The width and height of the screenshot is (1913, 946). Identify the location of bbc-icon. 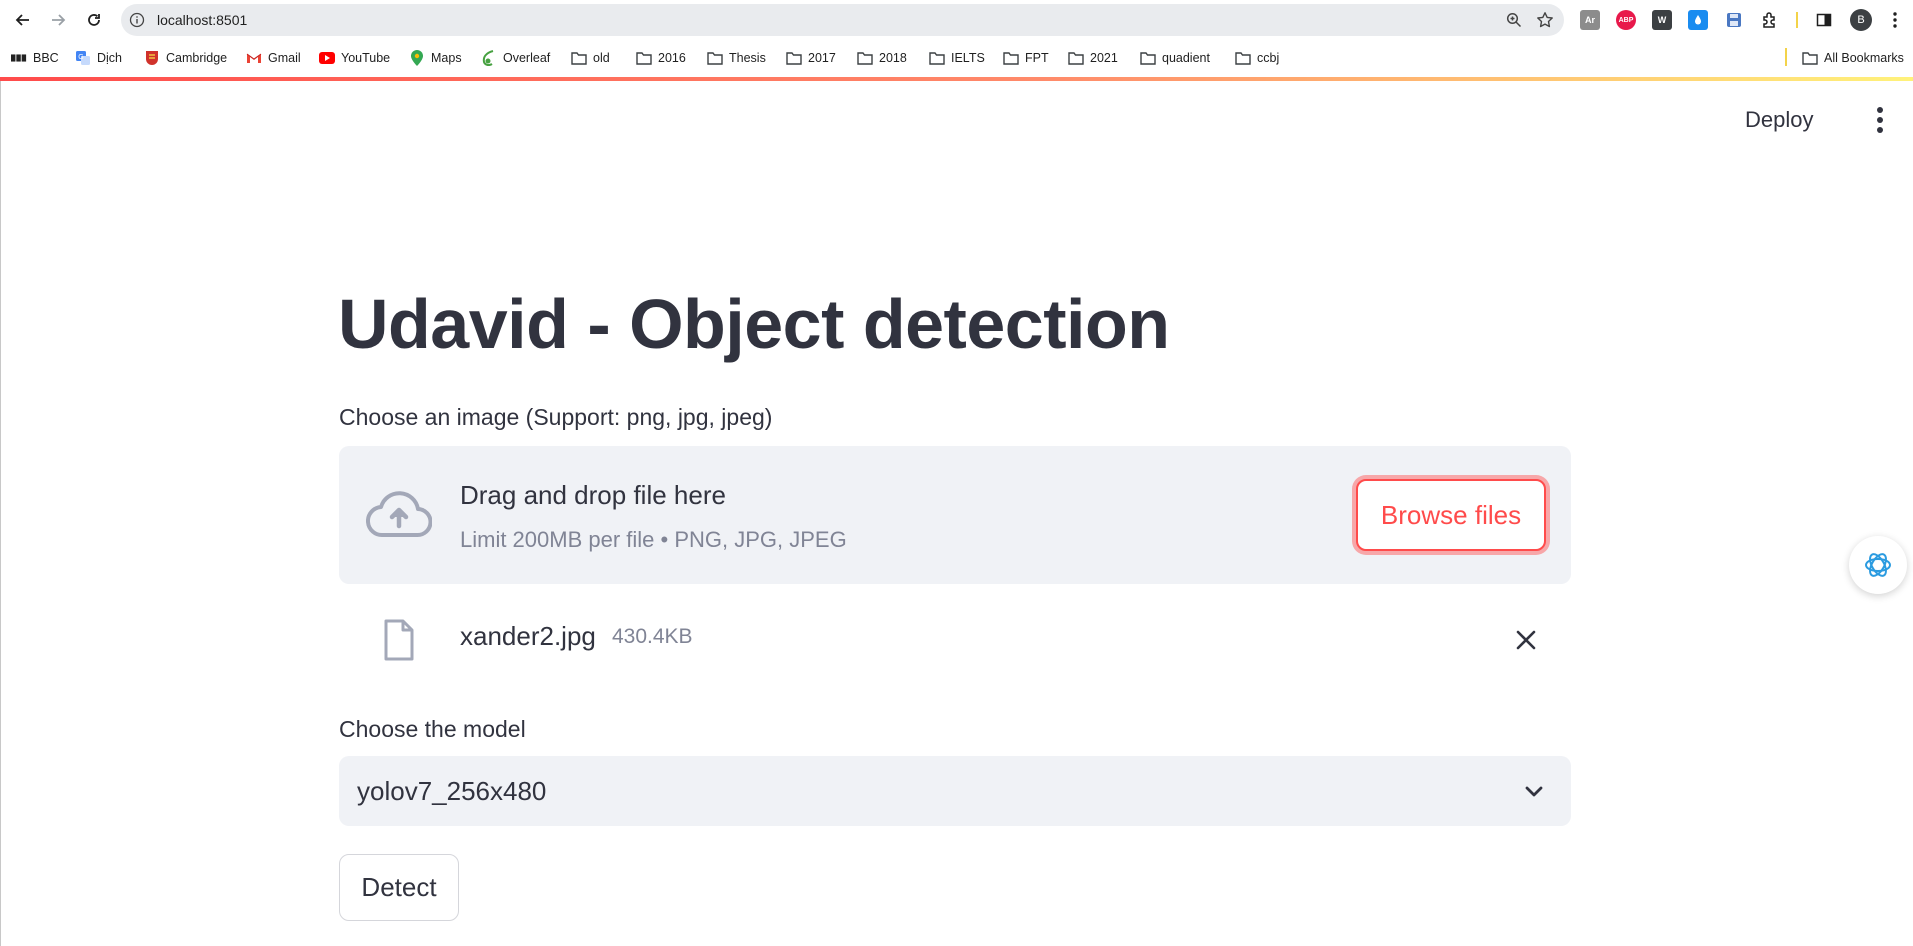
(19, 58).